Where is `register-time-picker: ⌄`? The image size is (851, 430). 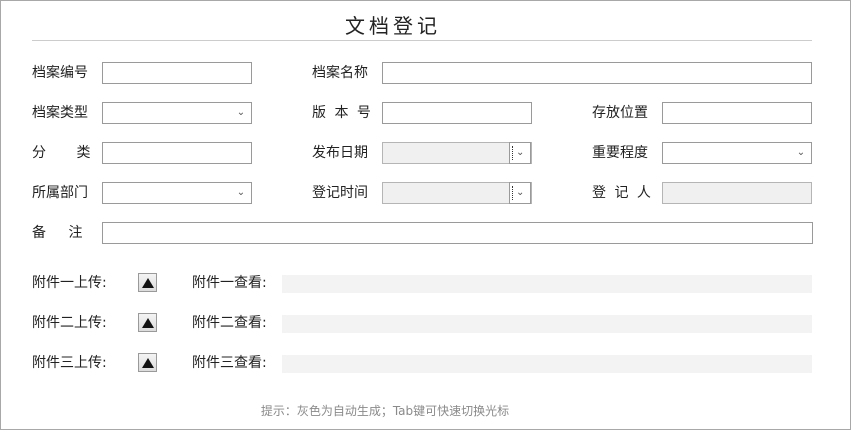 register-time-picker: ⌄ is located at coordinates (457, 193).